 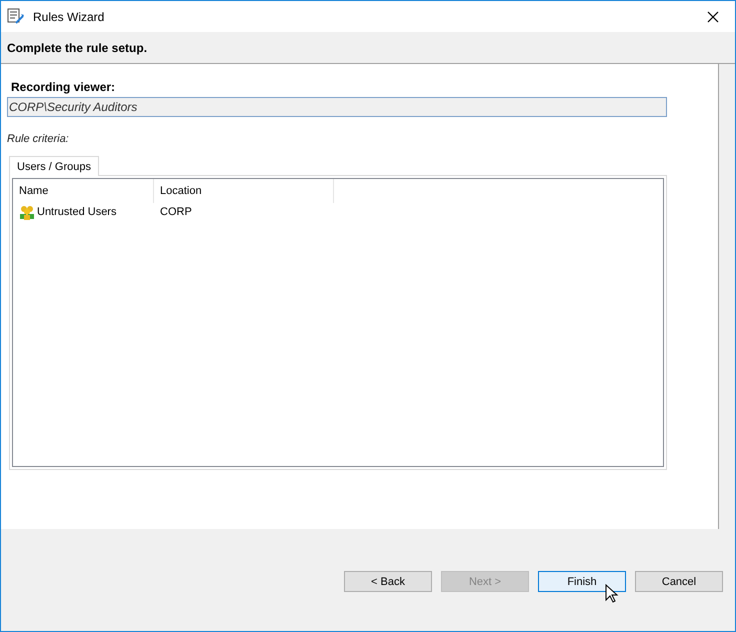 What do you see at coordinates (27, 212) in the screenshot?
I see `user-group-icon` at bounding box center [27, 212].